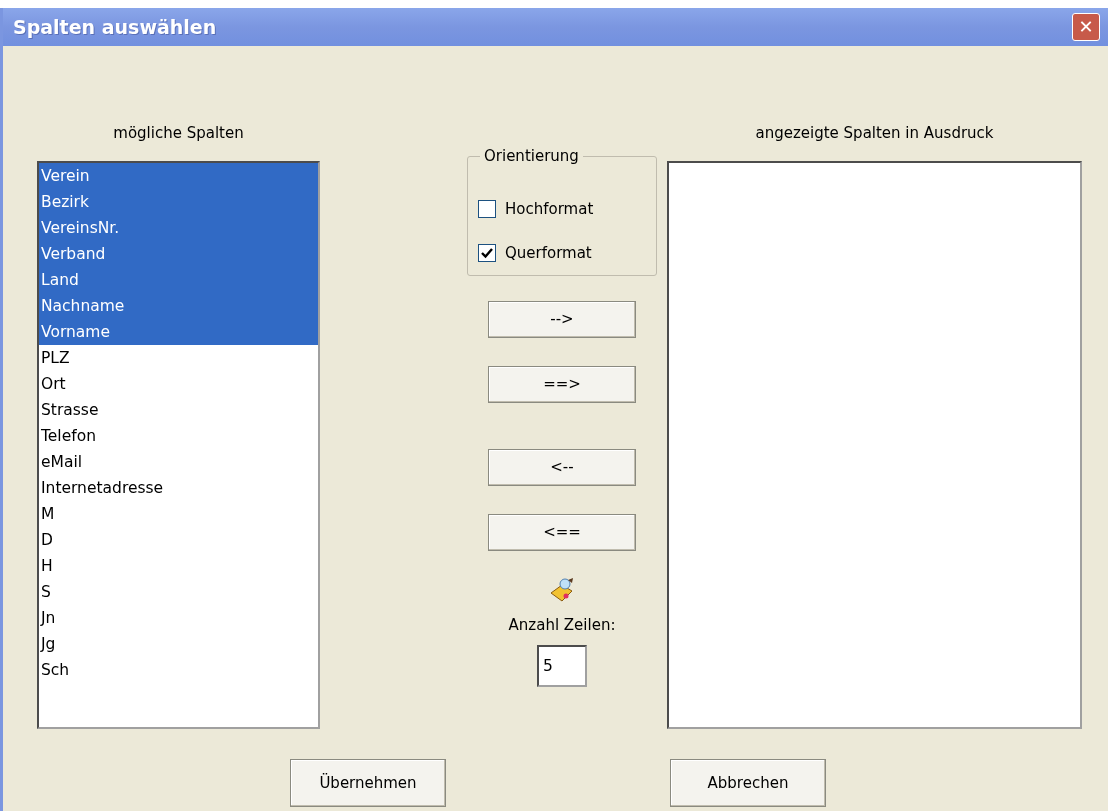 The image size is (1108, 811). I want to click on cancel-button: Abbrechen, so click(748, 783).